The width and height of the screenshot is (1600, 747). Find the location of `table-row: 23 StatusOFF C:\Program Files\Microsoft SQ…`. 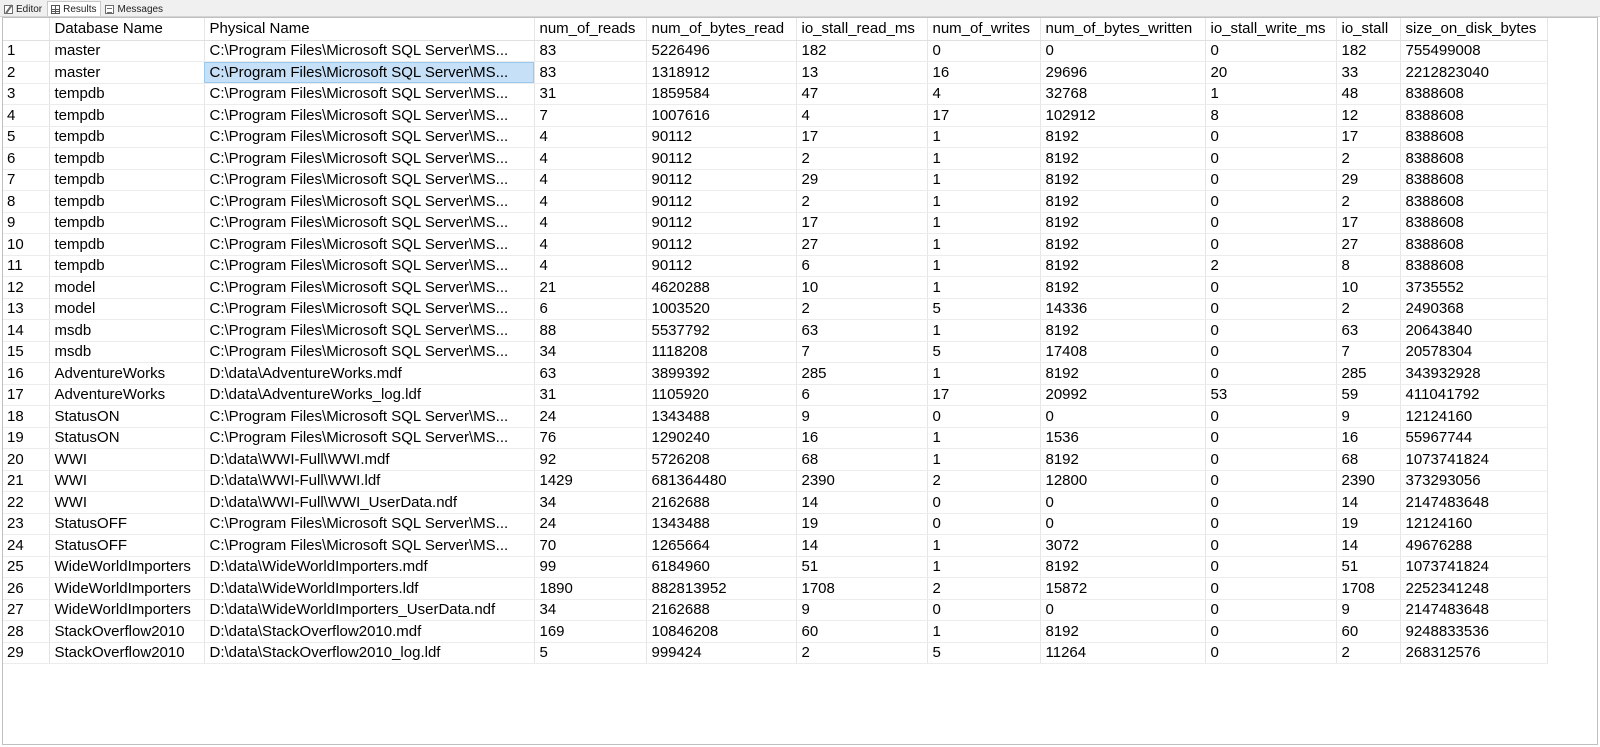

table-row: 23 StatusOFF C:\Program Files\Microsoft SQ… is located at coordinates (775, 524).